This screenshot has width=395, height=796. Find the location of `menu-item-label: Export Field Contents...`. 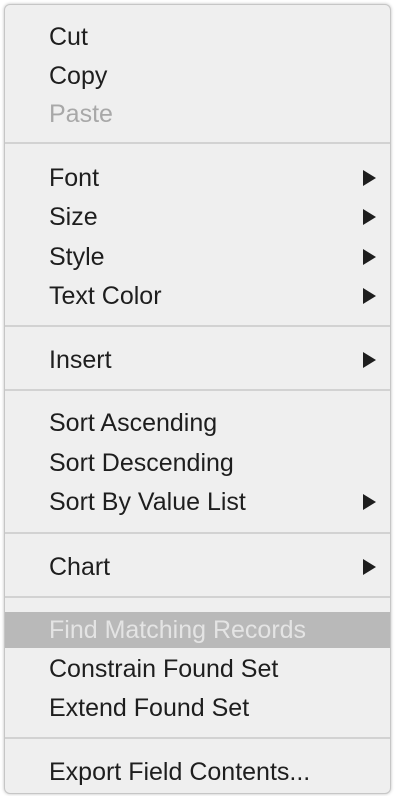

menu-item-label: Export Field Contents... is located at coordinates (180, 772).